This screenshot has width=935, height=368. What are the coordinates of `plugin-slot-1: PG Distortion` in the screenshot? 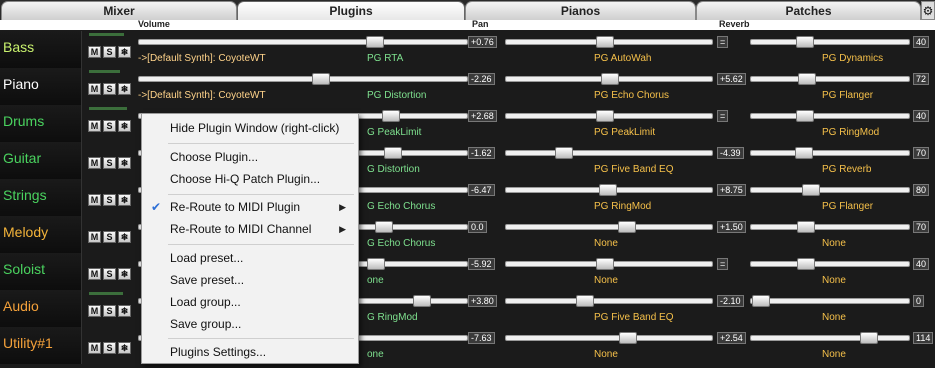 It's located at (396, 95).